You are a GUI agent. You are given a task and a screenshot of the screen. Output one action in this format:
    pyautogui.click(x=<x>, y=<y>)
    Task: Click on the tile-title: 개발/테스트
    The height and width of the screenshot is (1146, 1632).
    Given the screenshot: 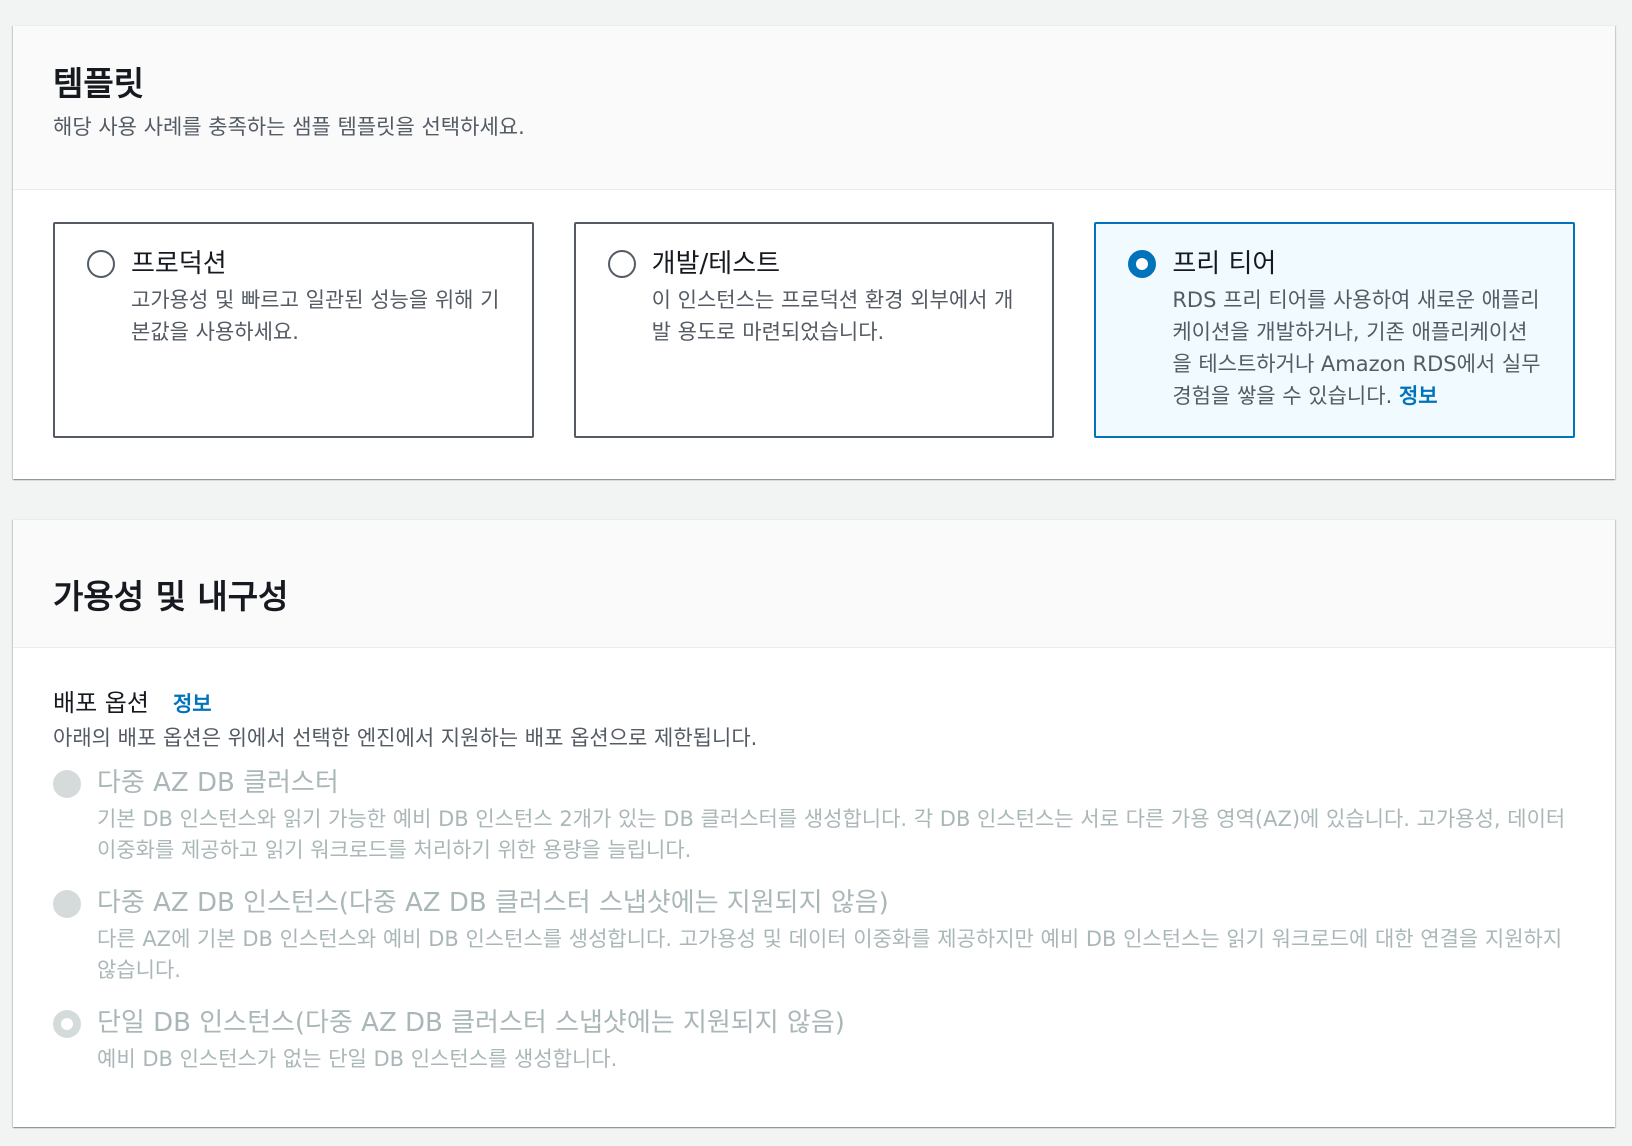 What is the action you would take?
    pyautogui.click(x=716, y=264)
    